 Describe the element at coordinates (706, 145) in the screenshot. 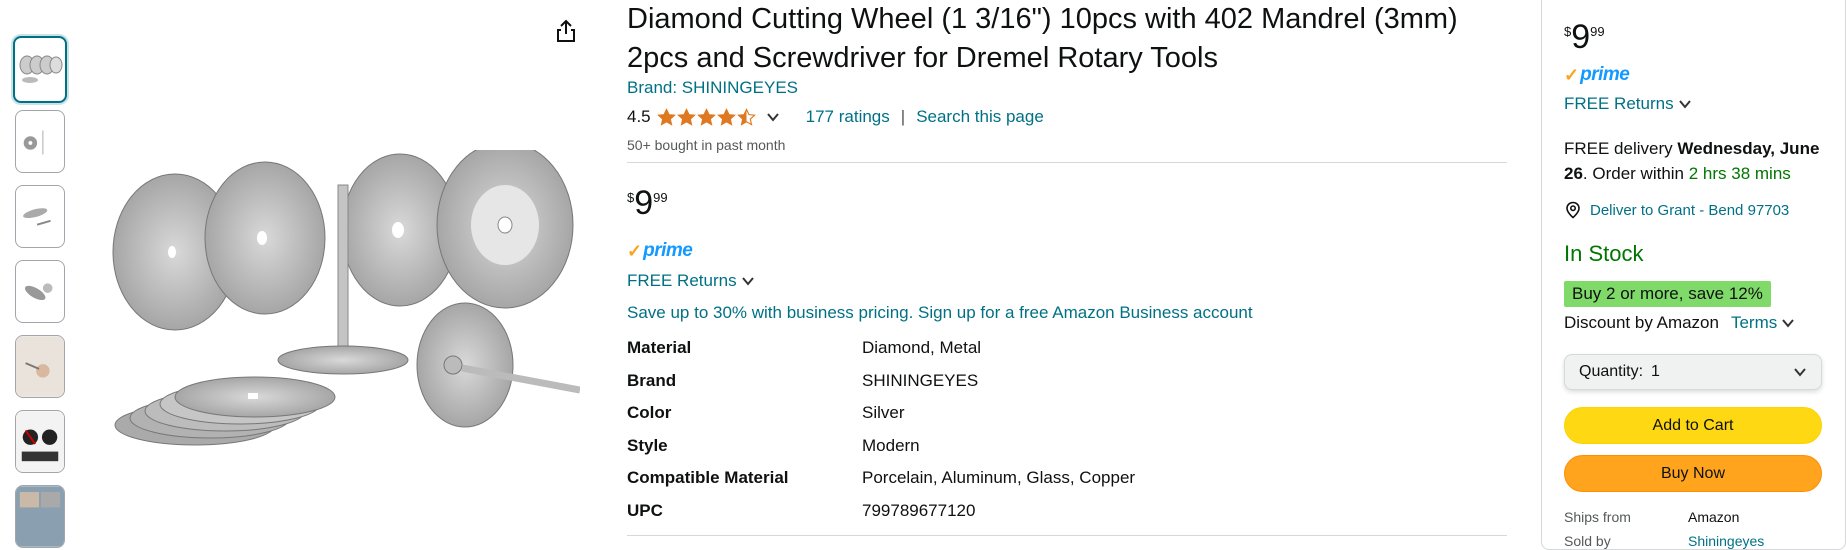

I see `bought-count: 50+ bought in past month` at that location.